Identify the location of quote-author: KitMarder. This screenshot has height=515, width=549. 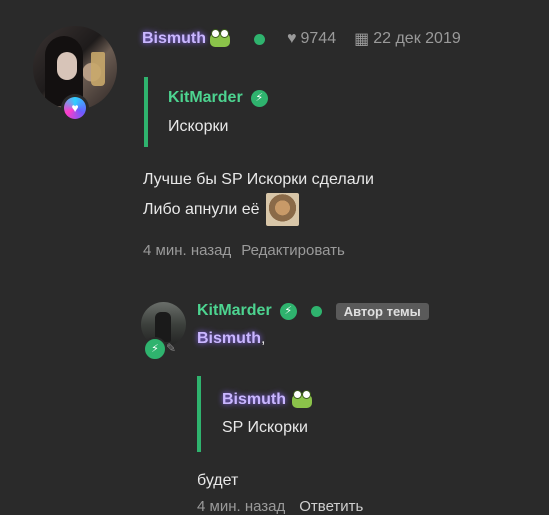
(205, 98).